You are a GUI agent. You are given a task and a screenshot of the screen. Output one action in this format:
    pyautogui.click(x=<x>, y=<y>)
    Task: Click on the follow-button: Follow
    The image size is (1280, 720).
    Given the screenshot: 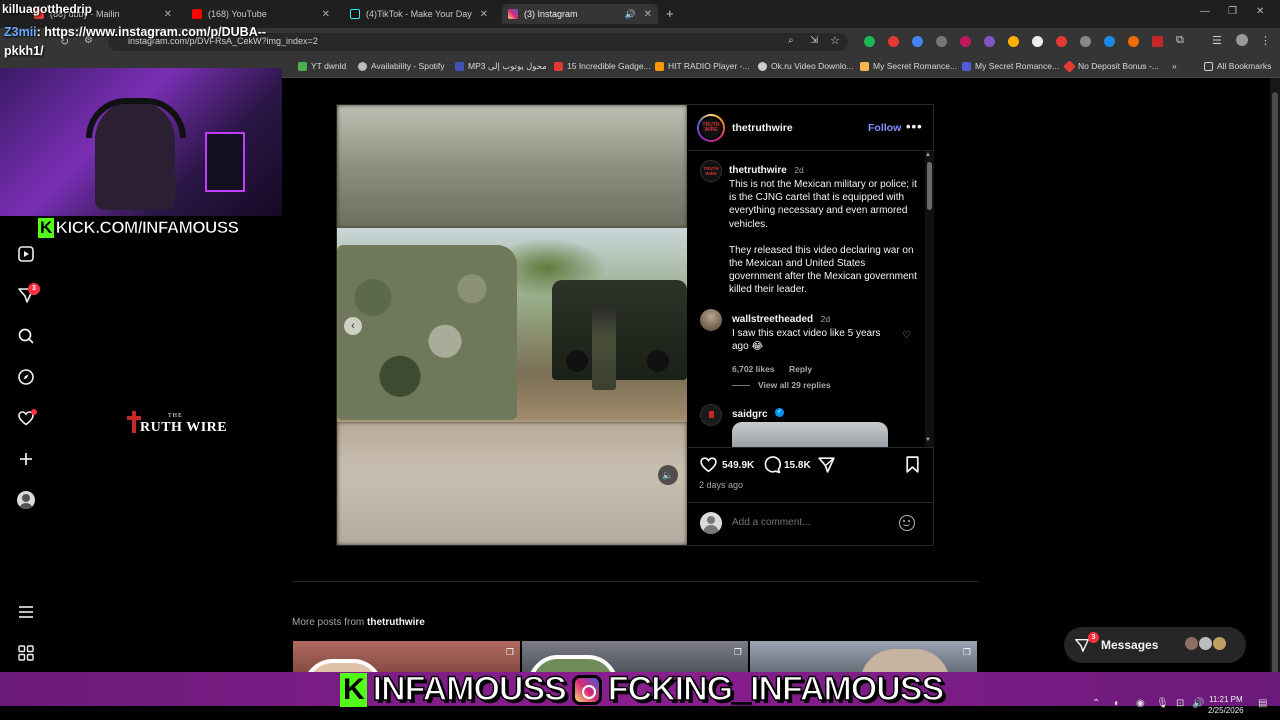 What is the action you would take?
    pyautogui.click(x=884, y=128)
    